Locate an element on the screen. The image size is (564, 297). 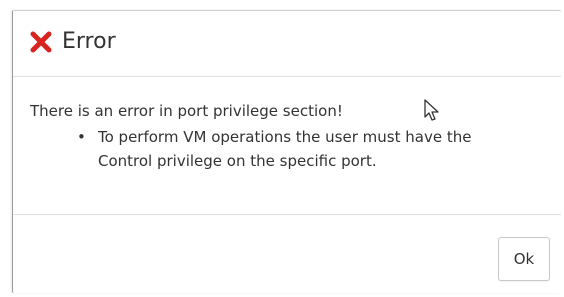
ok-button: Ok is located at coordinates (524, 259).